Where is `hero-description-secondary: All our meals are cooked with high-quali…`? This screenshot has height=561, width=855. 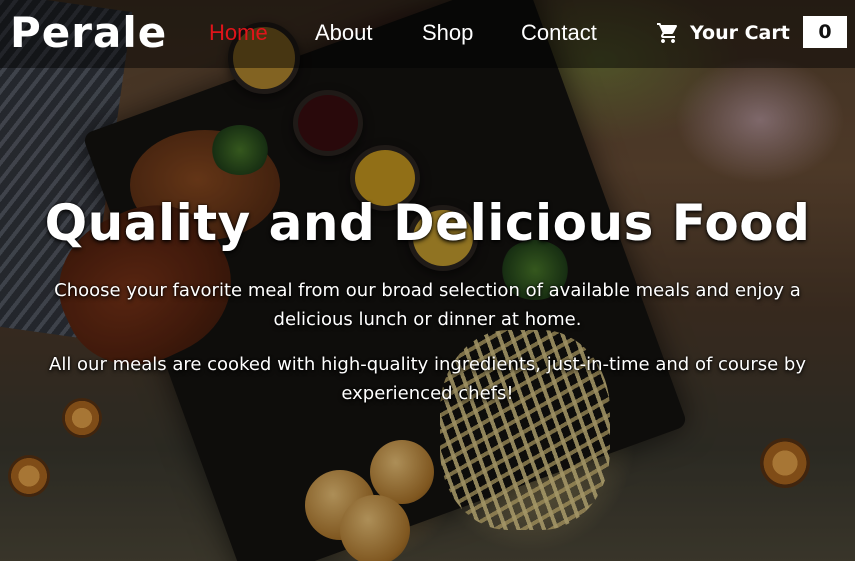
hero-description-secondary: All our meals are cooked with high-quali… is located at coordinates (427, 379).